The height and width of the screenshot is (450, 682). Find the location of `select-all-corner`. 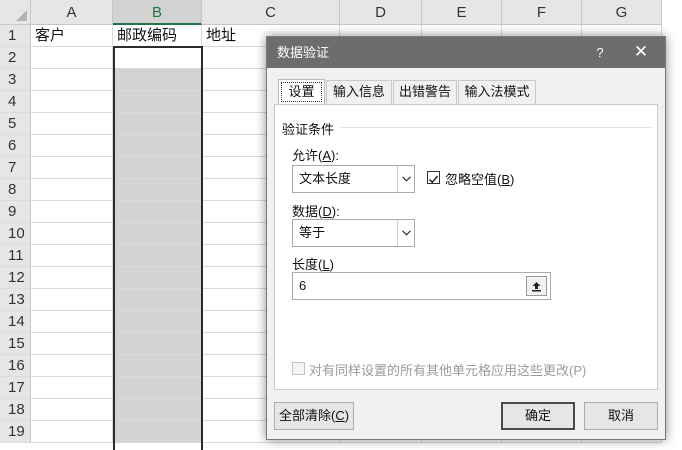

select-all-corner is located at coordinates (15, 12).